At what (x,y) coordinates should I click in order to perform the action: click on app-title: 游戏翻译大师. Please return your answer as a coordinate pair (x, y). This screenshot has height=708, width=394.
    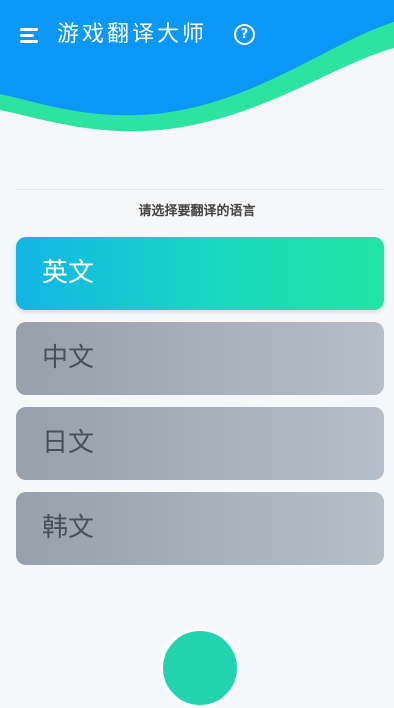
    Looking at the image, I should click on (132, 34).